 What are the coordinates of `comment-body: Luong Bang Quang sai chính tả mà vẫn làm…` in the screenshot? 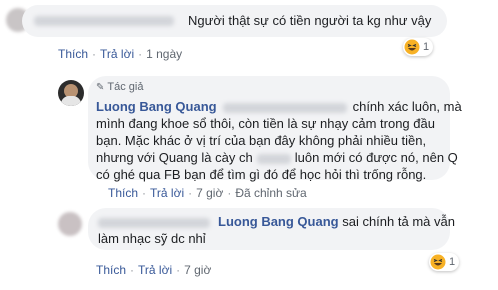 It's located at (276, 230).